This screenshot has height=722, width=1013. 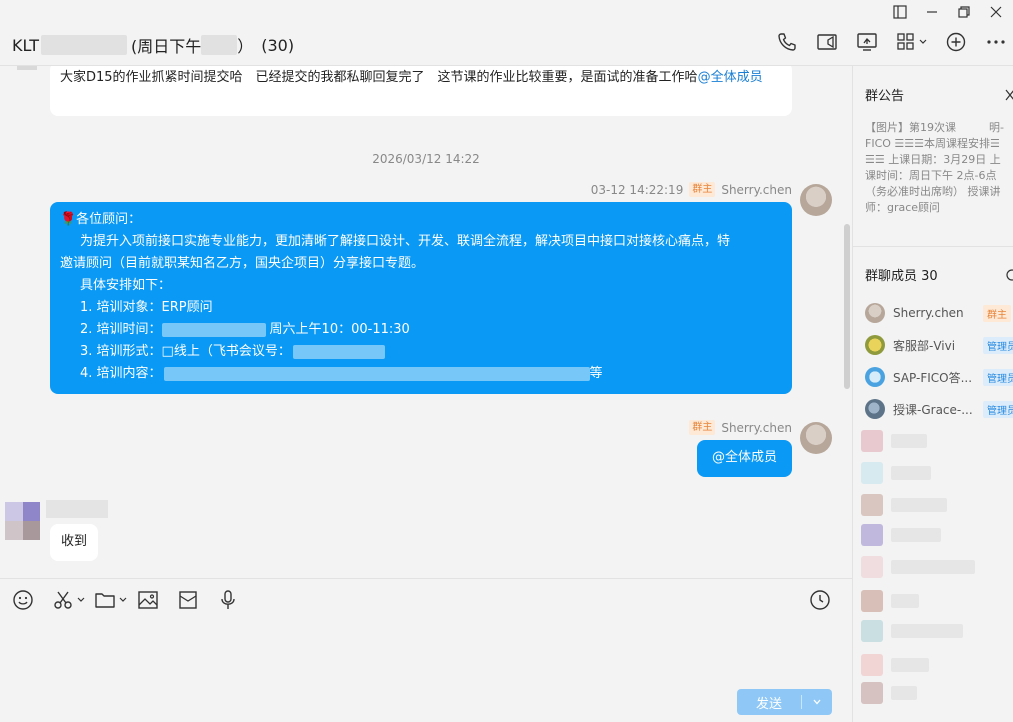 What do you see at coordinates (894, 42) in the screenshot?
I see `chat-toolbar` at bounding box center [894, 42].